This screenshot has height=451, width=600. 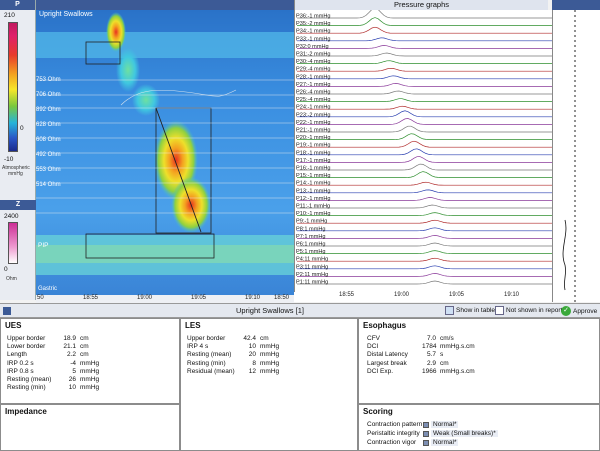 What do you see at coordinates (313, 115) in the screenshot?
I see `pressure-channel-label: P23:-2 mmHg` at bounding box center [313, 115].